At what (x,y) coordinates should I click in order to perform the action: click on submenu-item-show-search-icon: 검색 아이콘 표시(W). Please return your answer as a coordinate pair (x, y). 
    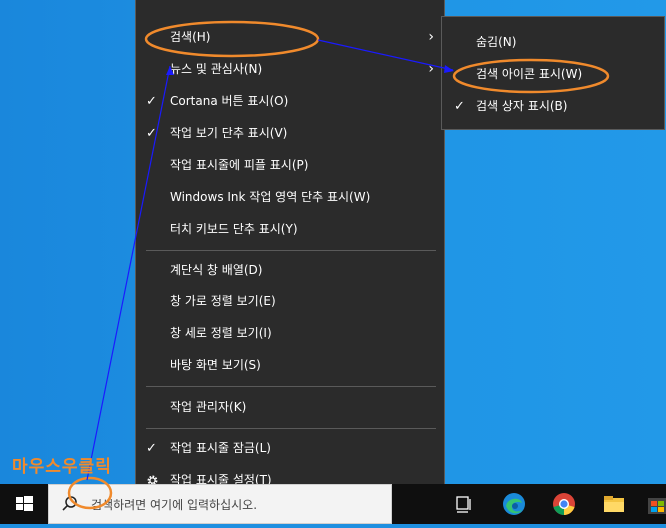
    Looking at the image, I should click on (553, 74).